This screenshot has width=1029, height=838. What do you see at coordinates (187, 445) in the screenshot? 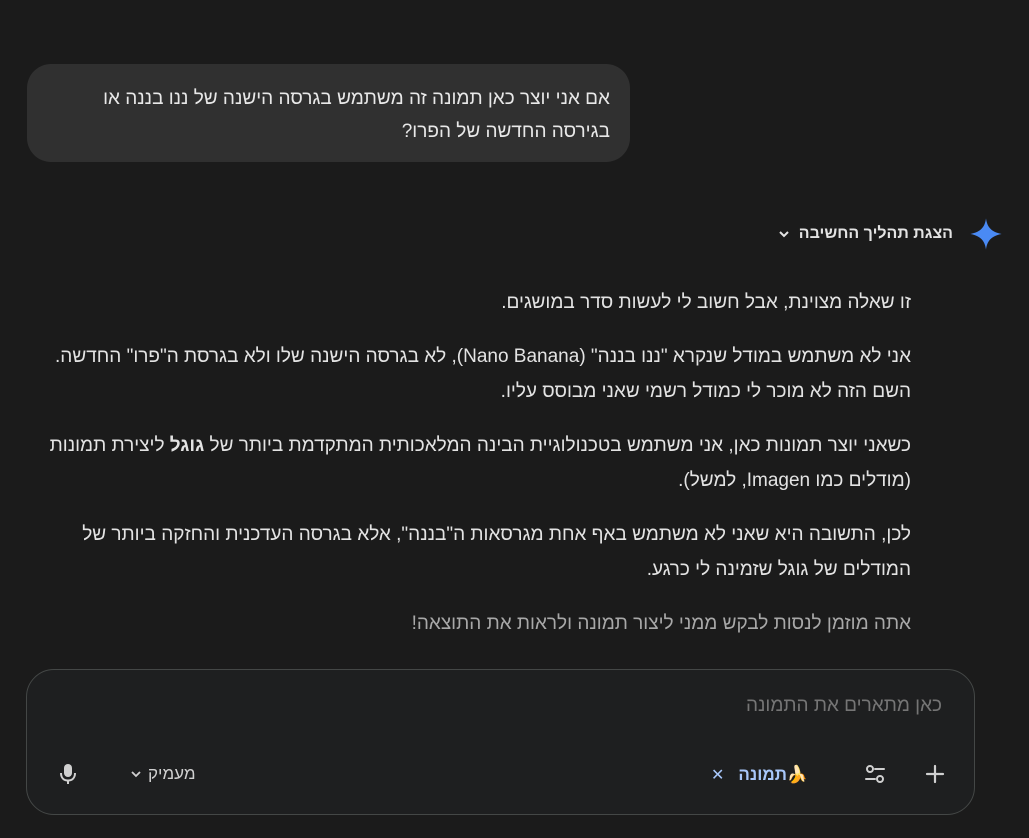
I see `response-p3-bold: גוגל` at bounding box center [187, 445].